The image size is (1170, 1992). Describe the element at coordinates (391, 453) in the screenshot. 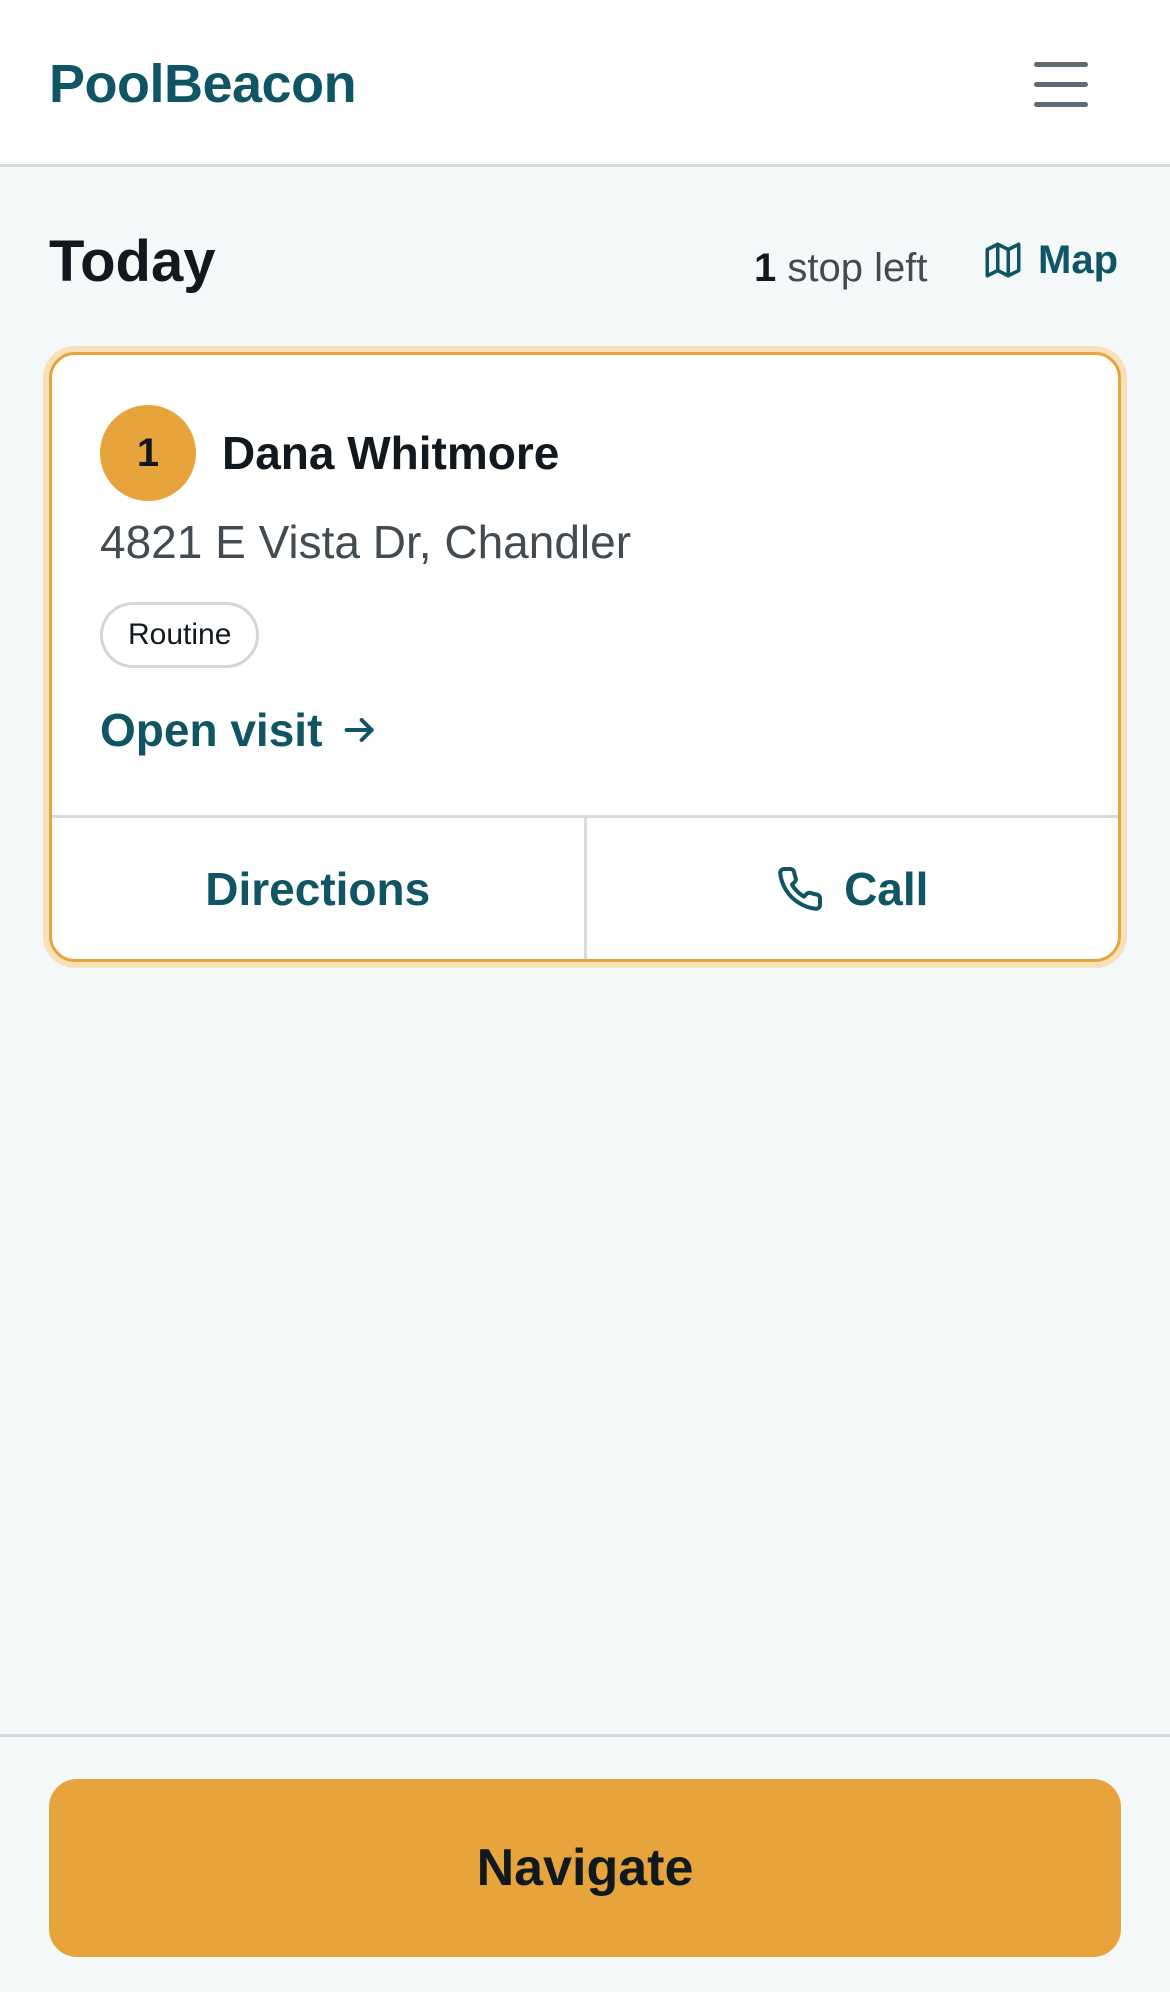

I see `customer-name: Dana Whitmore` at that location.